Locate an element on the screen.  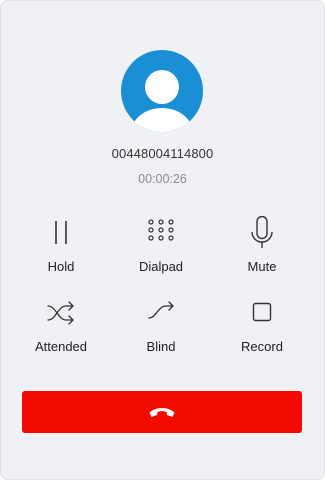
end-call-icon is located at coordinates (162, 412).